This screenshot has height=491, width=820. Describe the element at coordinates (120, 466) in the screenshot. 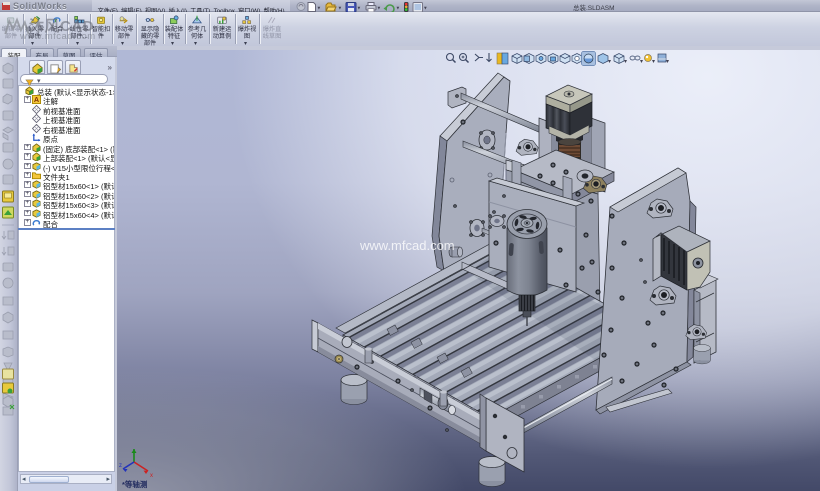

I see `svg-text: z` at that location.